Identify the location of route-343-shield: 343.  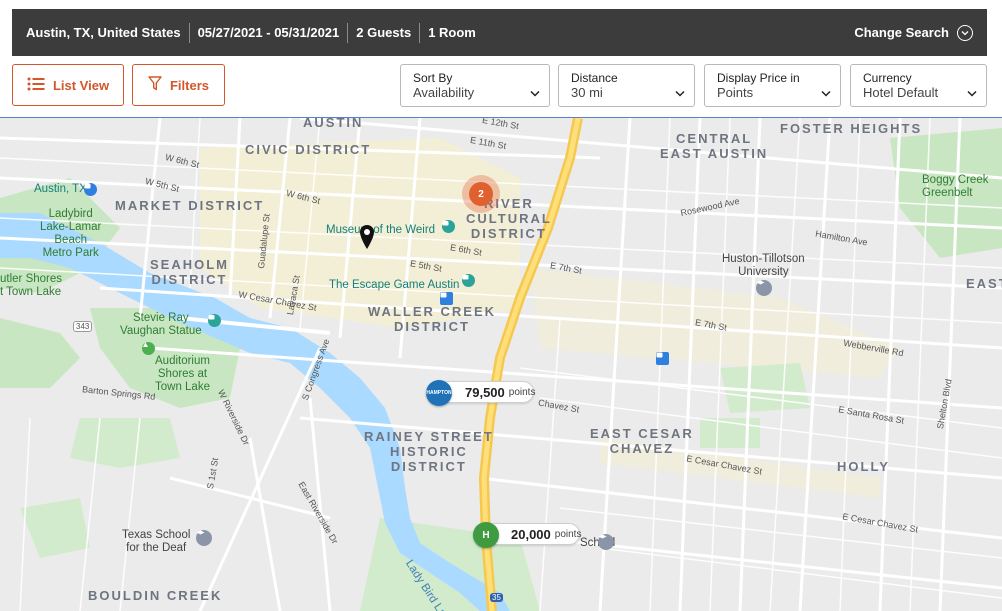
(83, 326).